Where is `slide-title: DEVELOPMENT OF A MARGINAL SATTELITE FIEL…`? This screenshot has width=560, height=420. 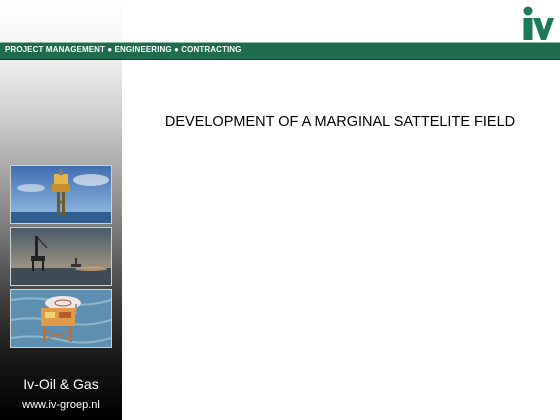
slide-title: DEVELOPMENT OF A MARGINAL SATTELITE FIEL… is located at coordinates (340, 122).